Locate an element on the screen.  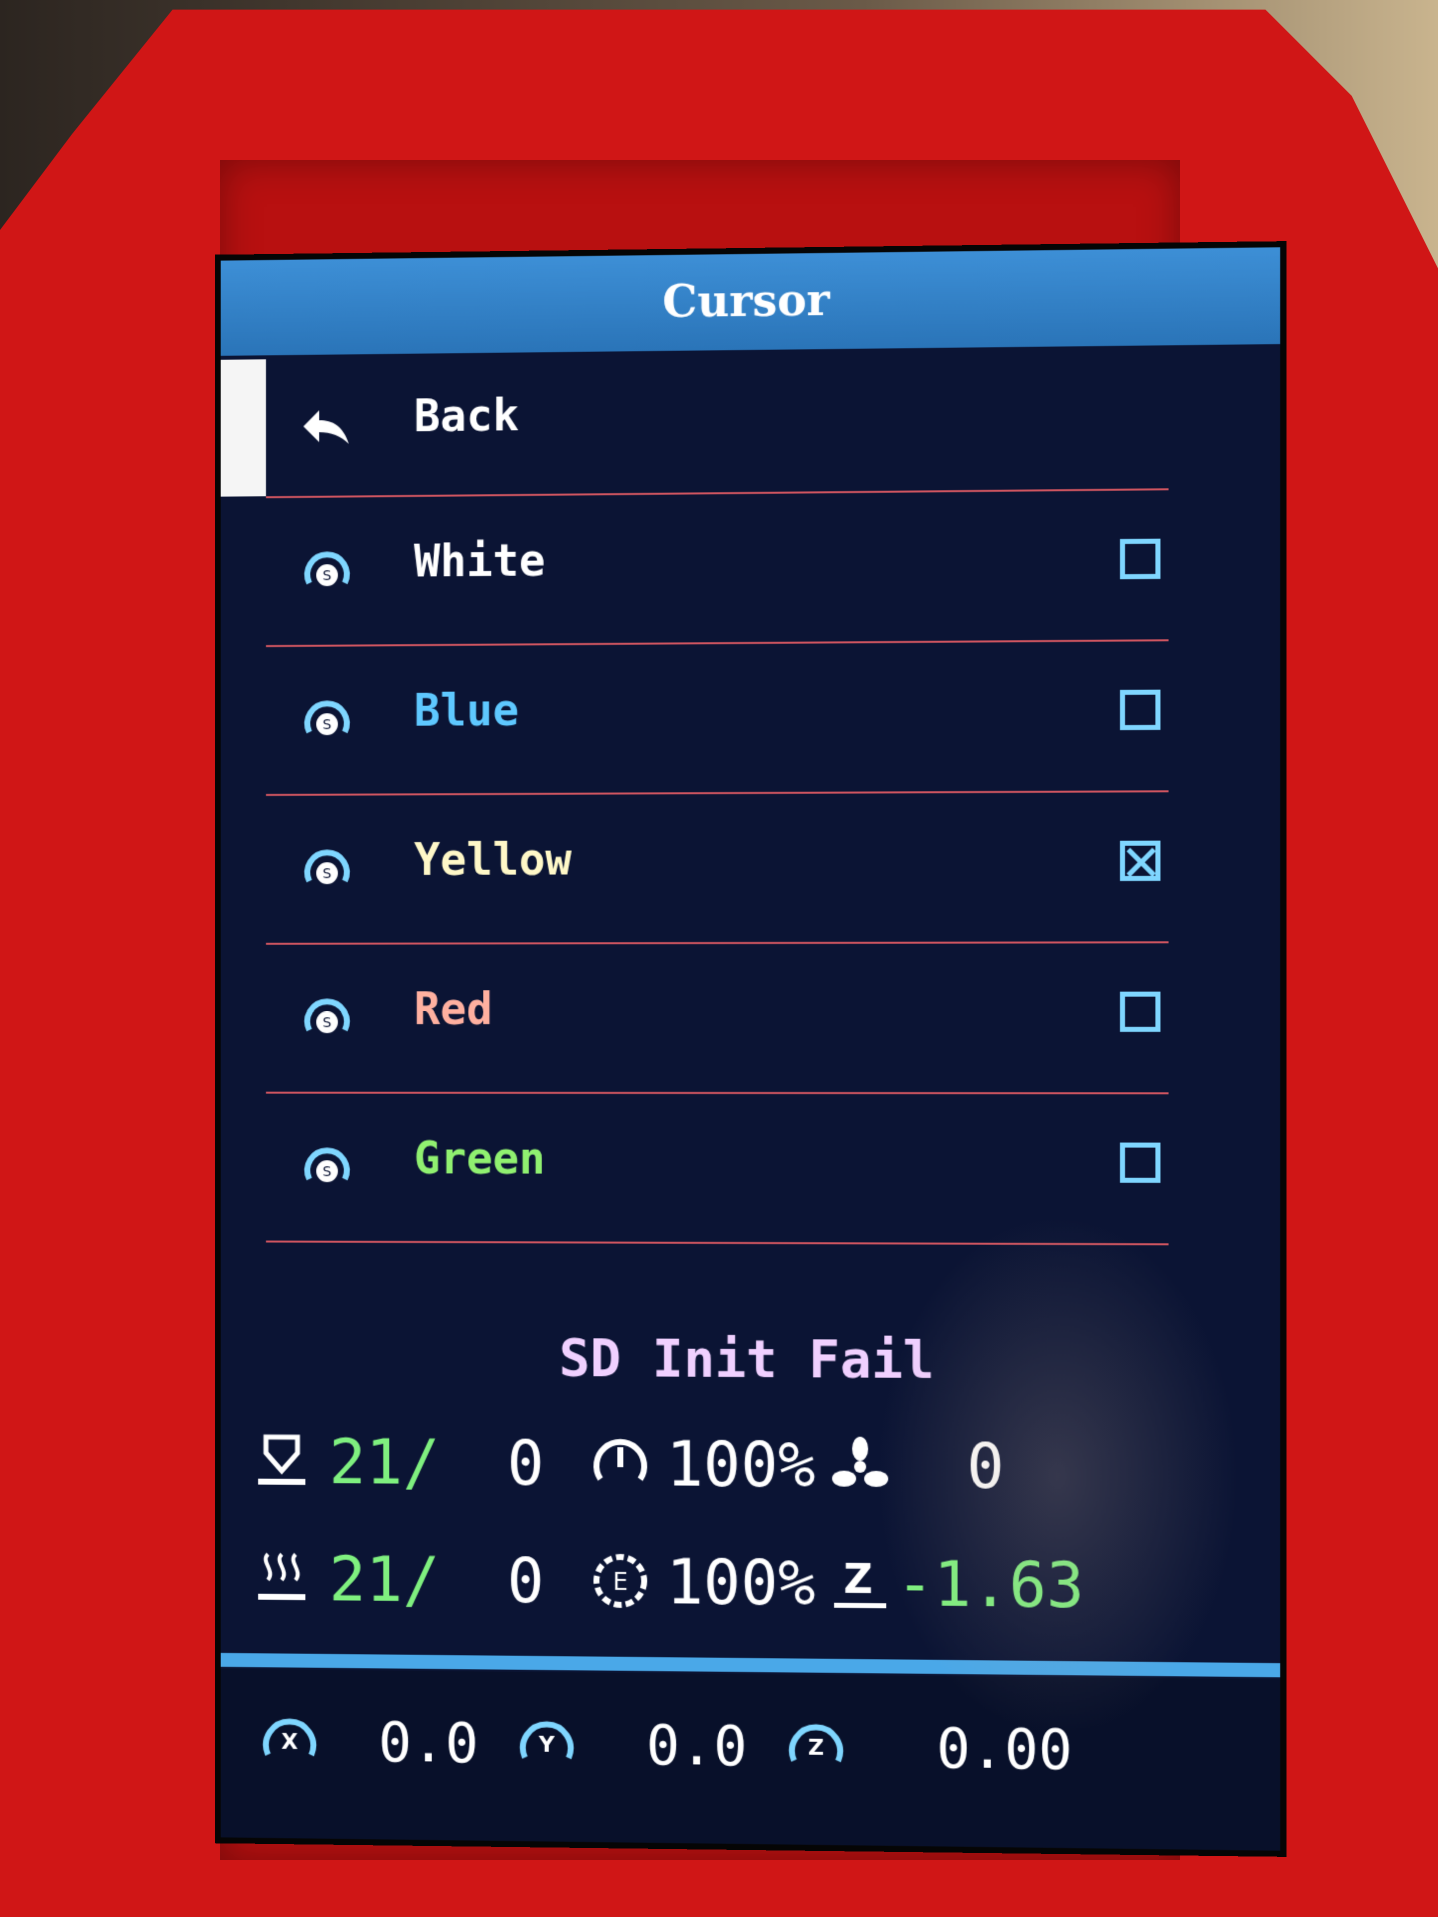
x-coordinate: 0.0 is located at coordinates (428, 1743).